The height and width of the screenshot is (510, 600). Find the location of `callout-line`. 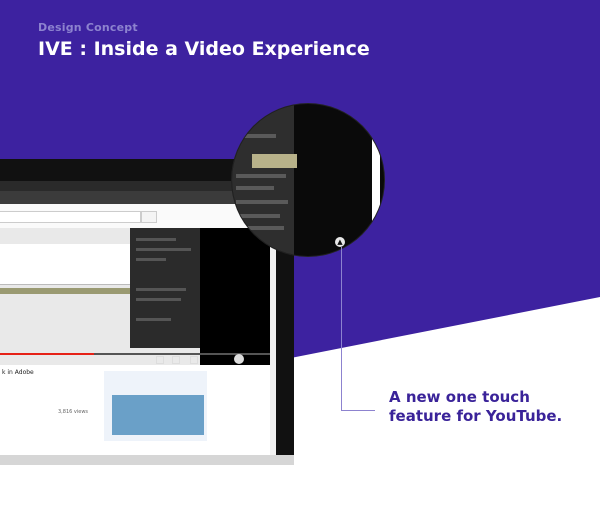

callout-line is located at coordinates (341, 329).